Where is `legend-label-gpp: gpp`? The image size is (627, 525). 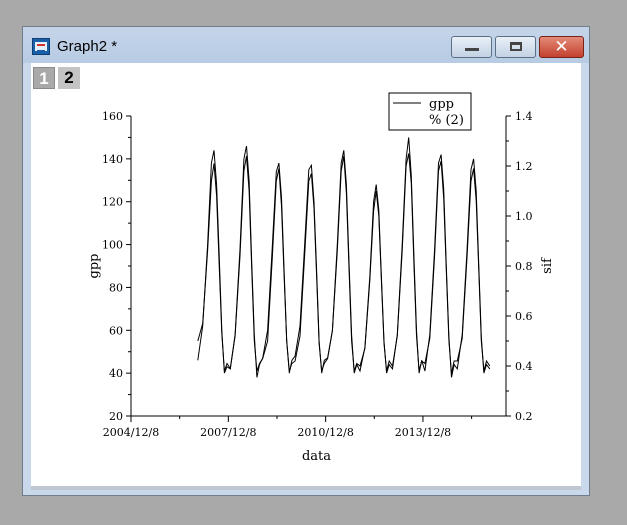
legend-label-gpp: gpp is located at coordinates (441, 104).